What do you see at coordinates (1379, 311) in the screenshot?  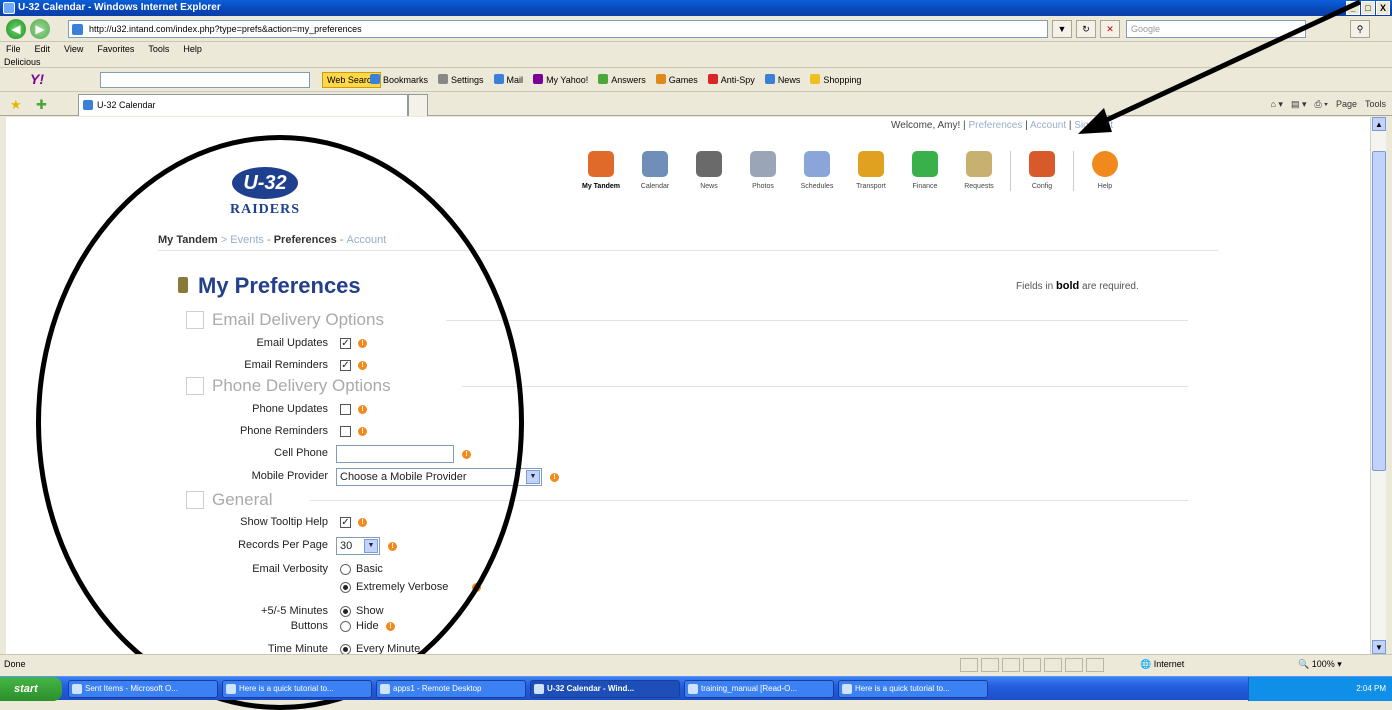 I see `scroll-thumb` at bounding box center [1379, 311].